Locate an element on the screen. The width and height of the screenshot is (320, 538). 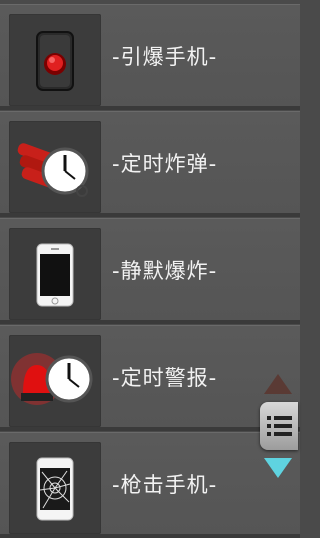
time-bomb-icon is located at coordinates (55, 167).